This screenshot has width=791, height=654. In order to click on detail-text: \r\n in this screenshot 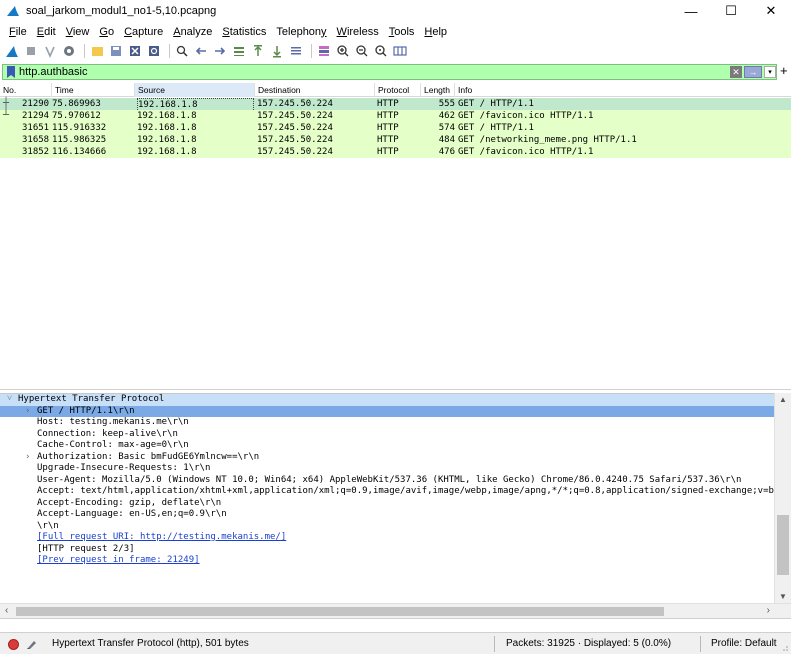, I will do `click(48, 525)`.